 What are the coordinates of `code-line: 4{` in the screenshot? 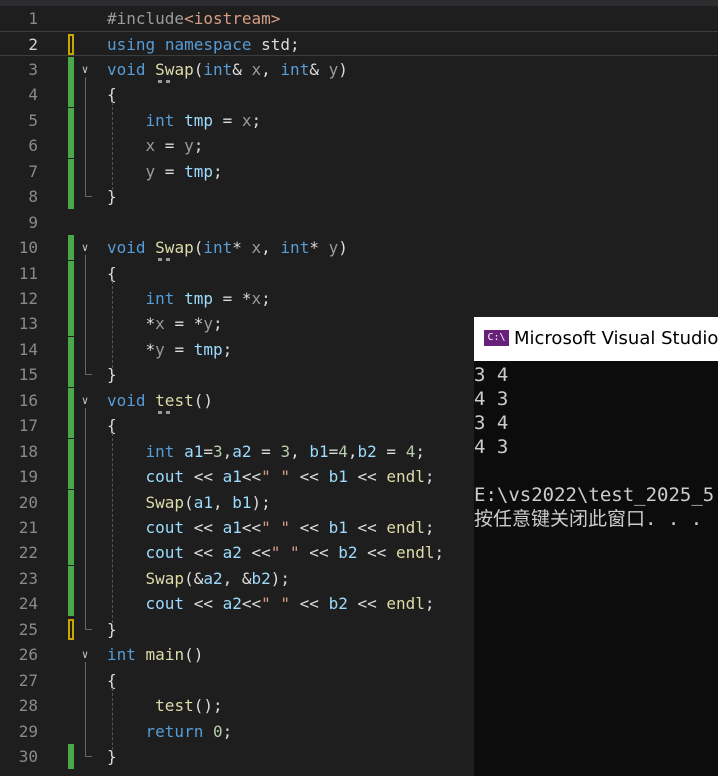 It's located at (359, 95).